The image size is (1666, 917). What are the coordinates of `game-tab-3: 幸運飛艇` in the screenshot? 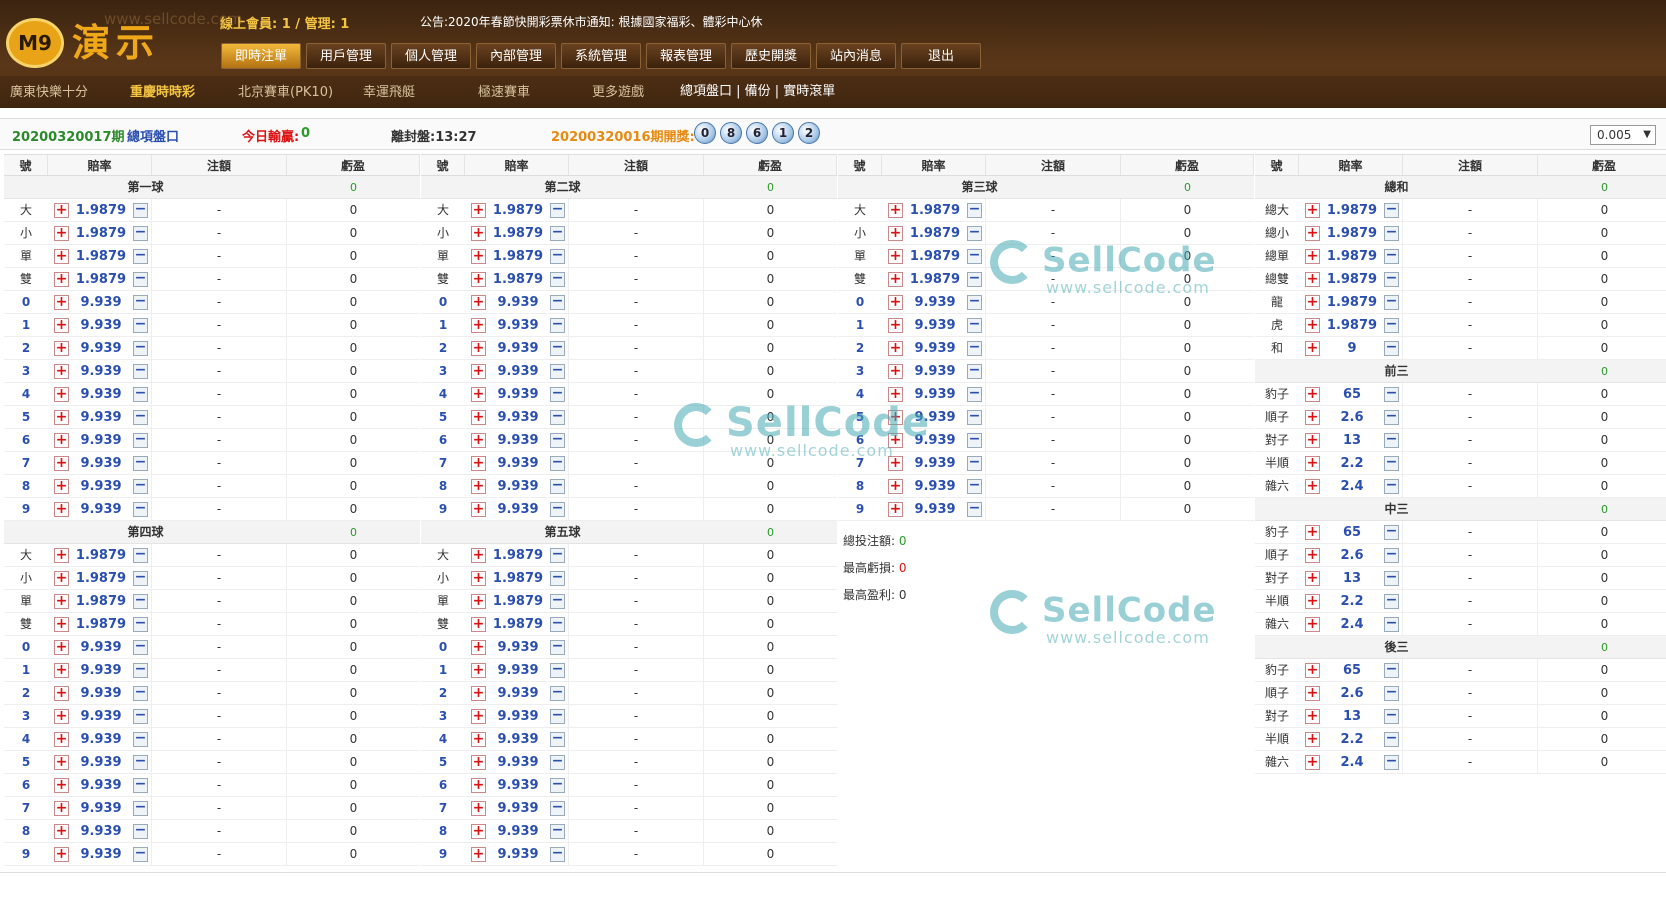 It's located at (389, 90).